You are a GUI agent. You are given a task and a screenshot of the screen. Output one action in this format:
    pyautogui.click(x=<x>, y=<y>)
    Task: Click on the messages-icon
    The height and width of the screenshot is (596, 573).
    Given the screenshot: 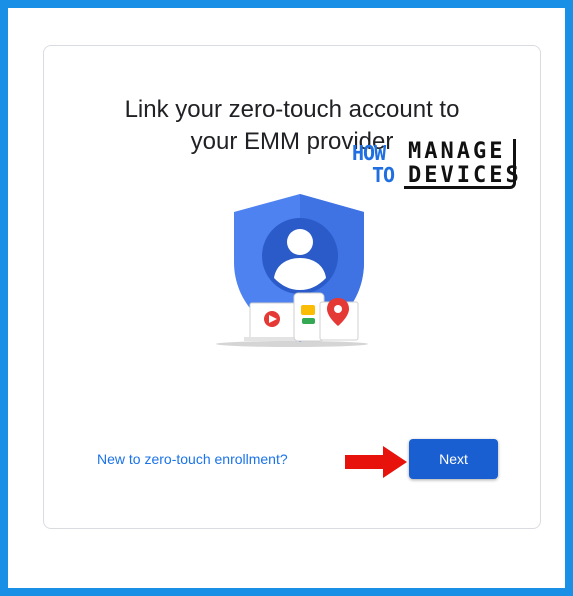 What is the action you would take?
    pyautogui.click(x=308, y=310)
    